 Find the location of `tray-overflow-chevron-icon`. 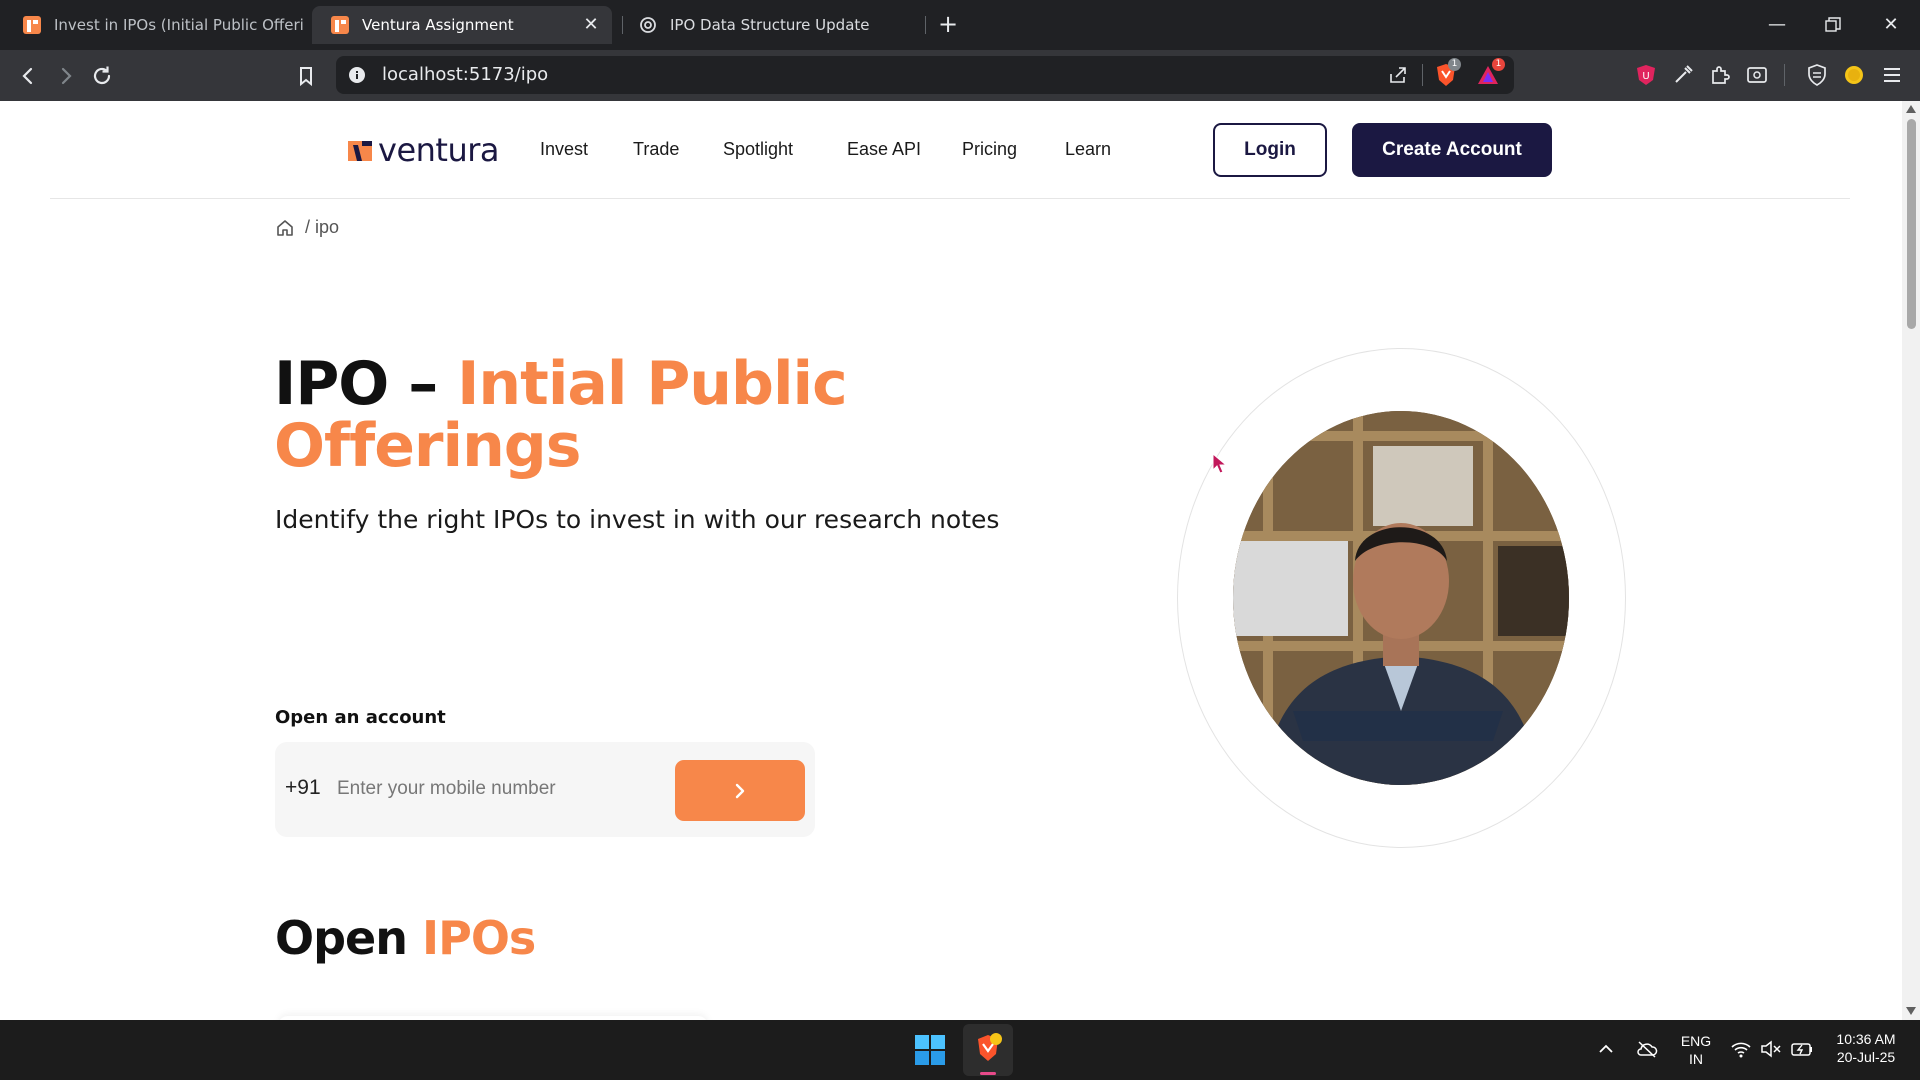

tray-overflow-chevron-icon is located at coordinates (1606, 1049).